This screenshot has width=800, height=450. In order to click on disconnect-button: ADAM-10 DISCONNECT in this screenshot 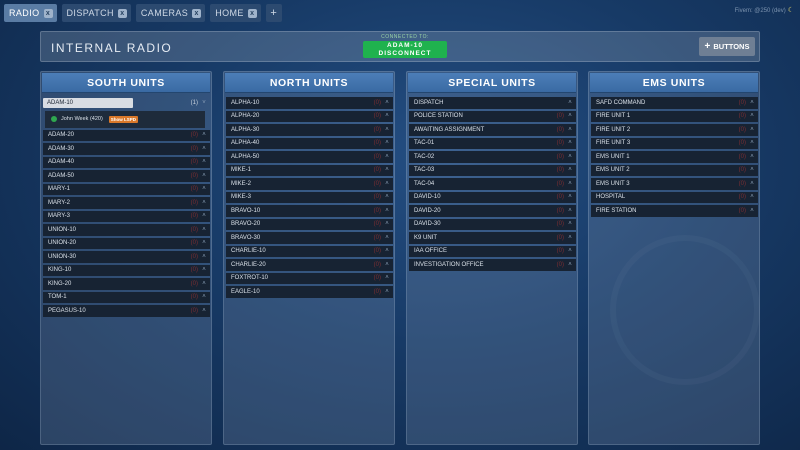, I will do `click(405, 49)`.